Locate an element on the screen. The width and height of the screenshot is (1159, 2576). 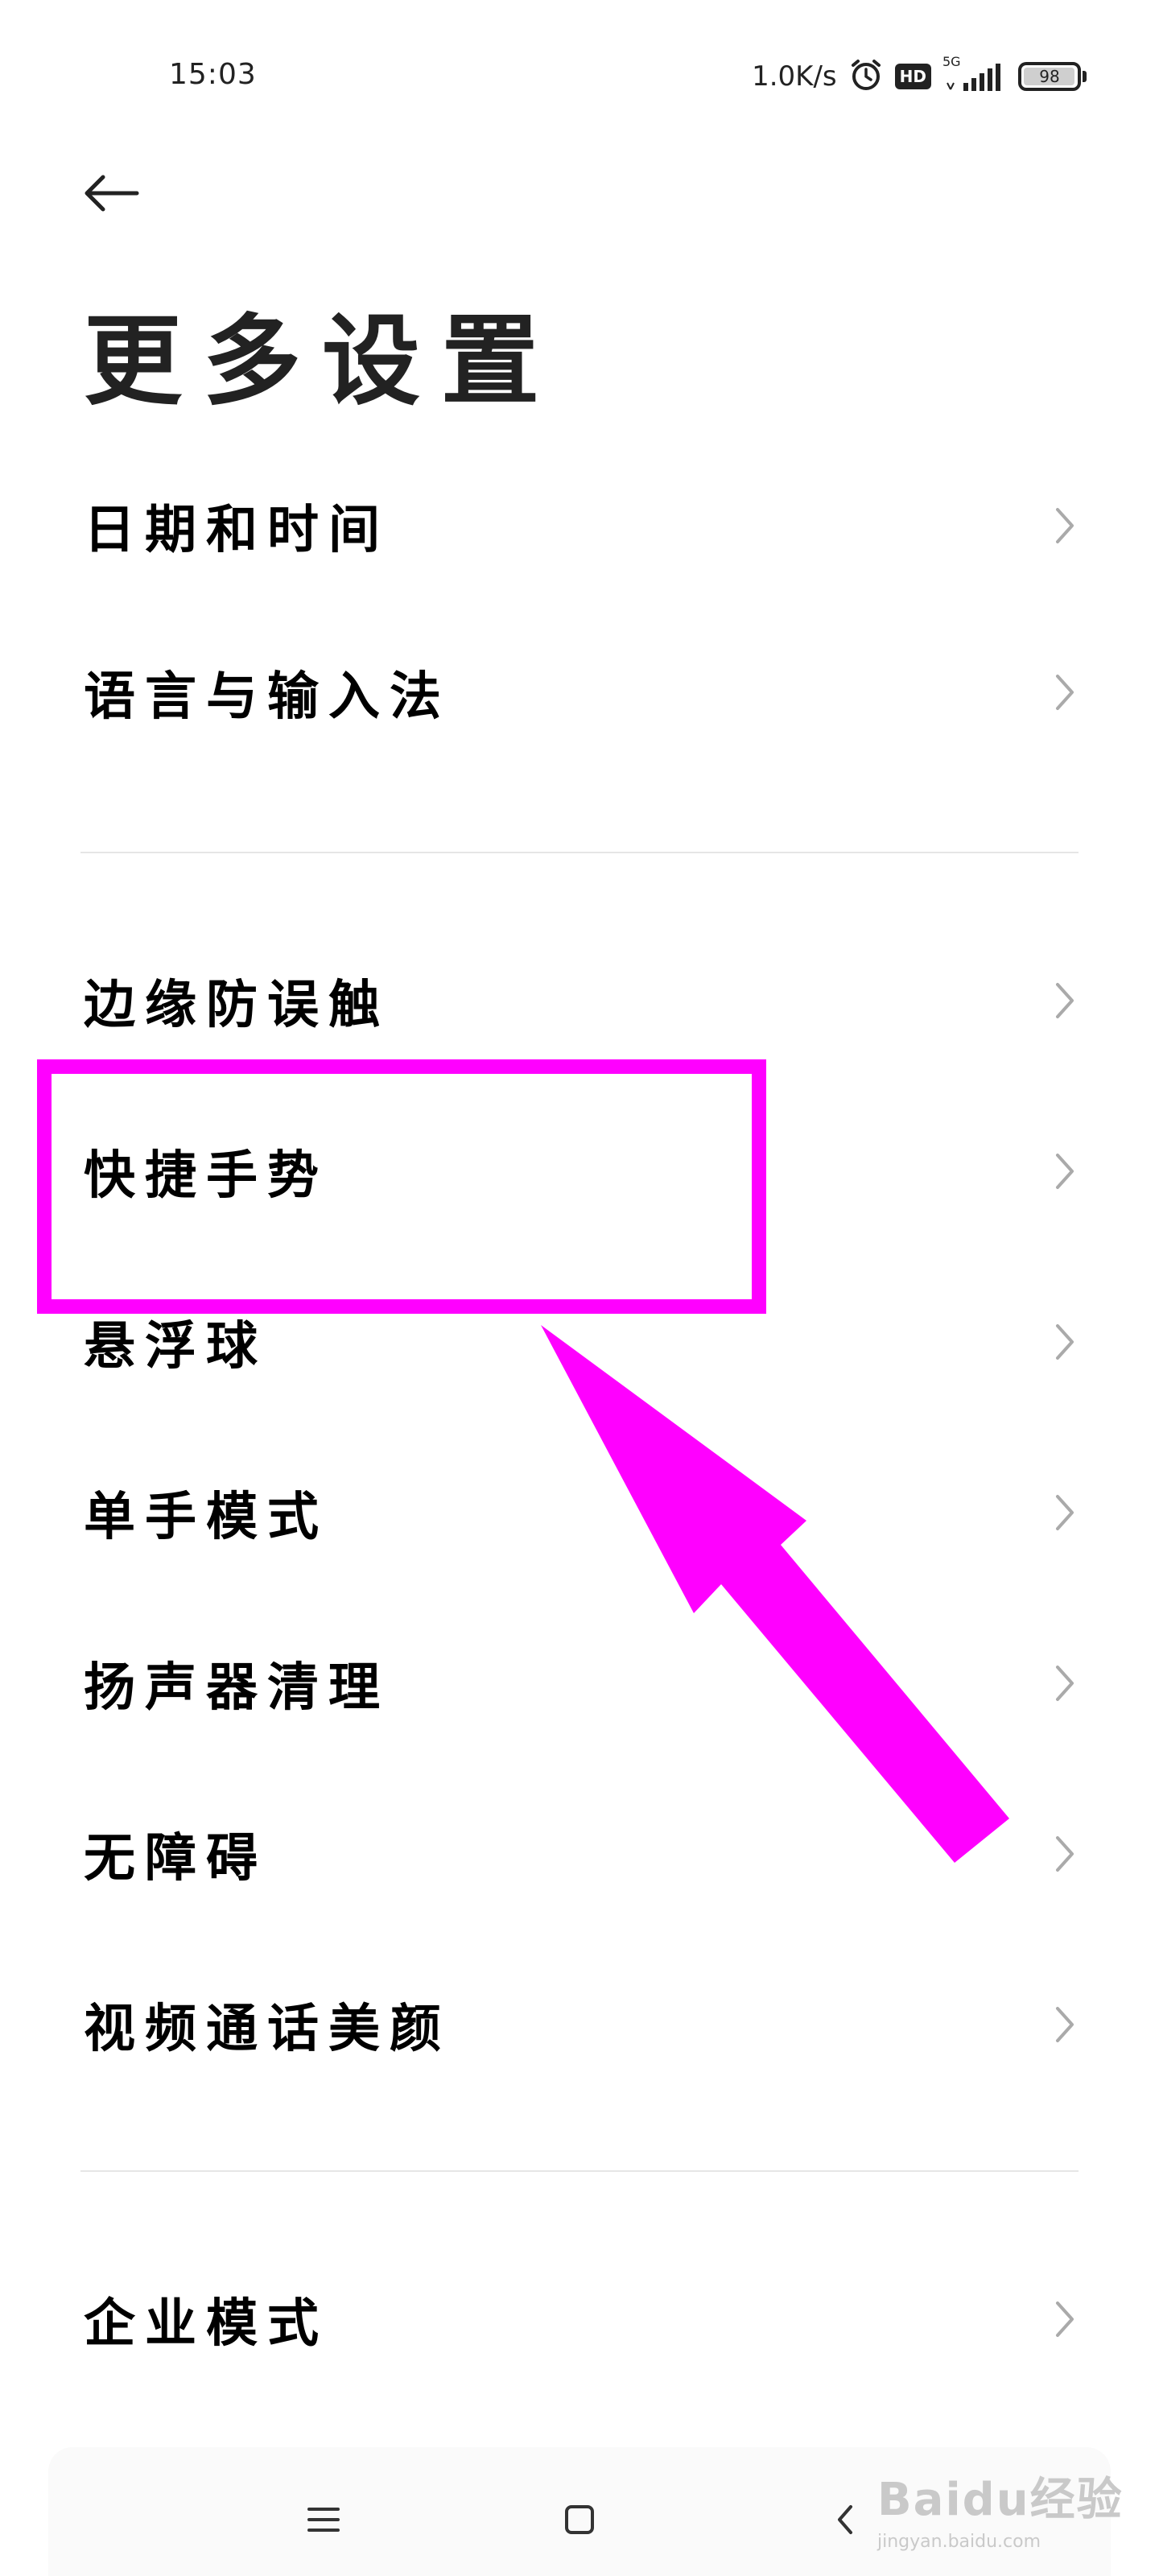
baidu-watermark: Baidu经验 jingyan.baidu.com is located at coordinates (1001, 2507).